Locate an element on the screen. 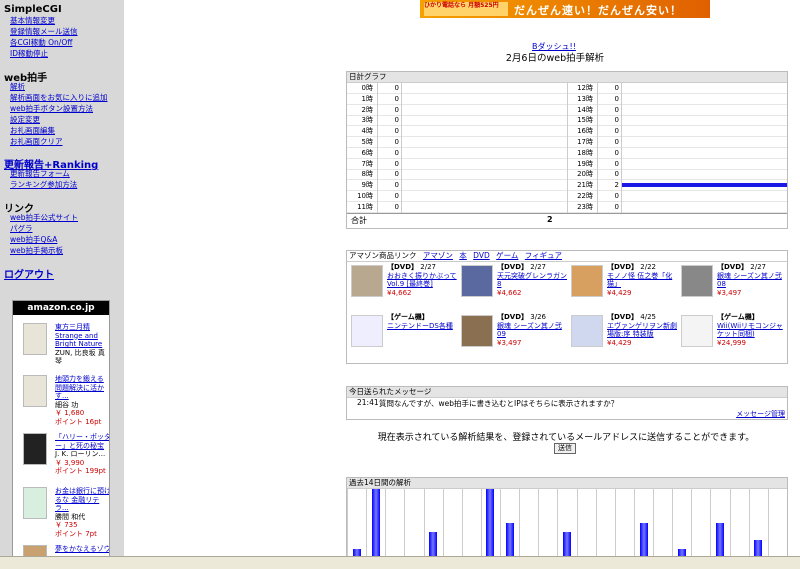 The image size is (800, 569). product-item: 【ゲーム機】 Wii(Wiiリモコンジャケット同梱) ¥24,999 is located at coordinates (732, 333).